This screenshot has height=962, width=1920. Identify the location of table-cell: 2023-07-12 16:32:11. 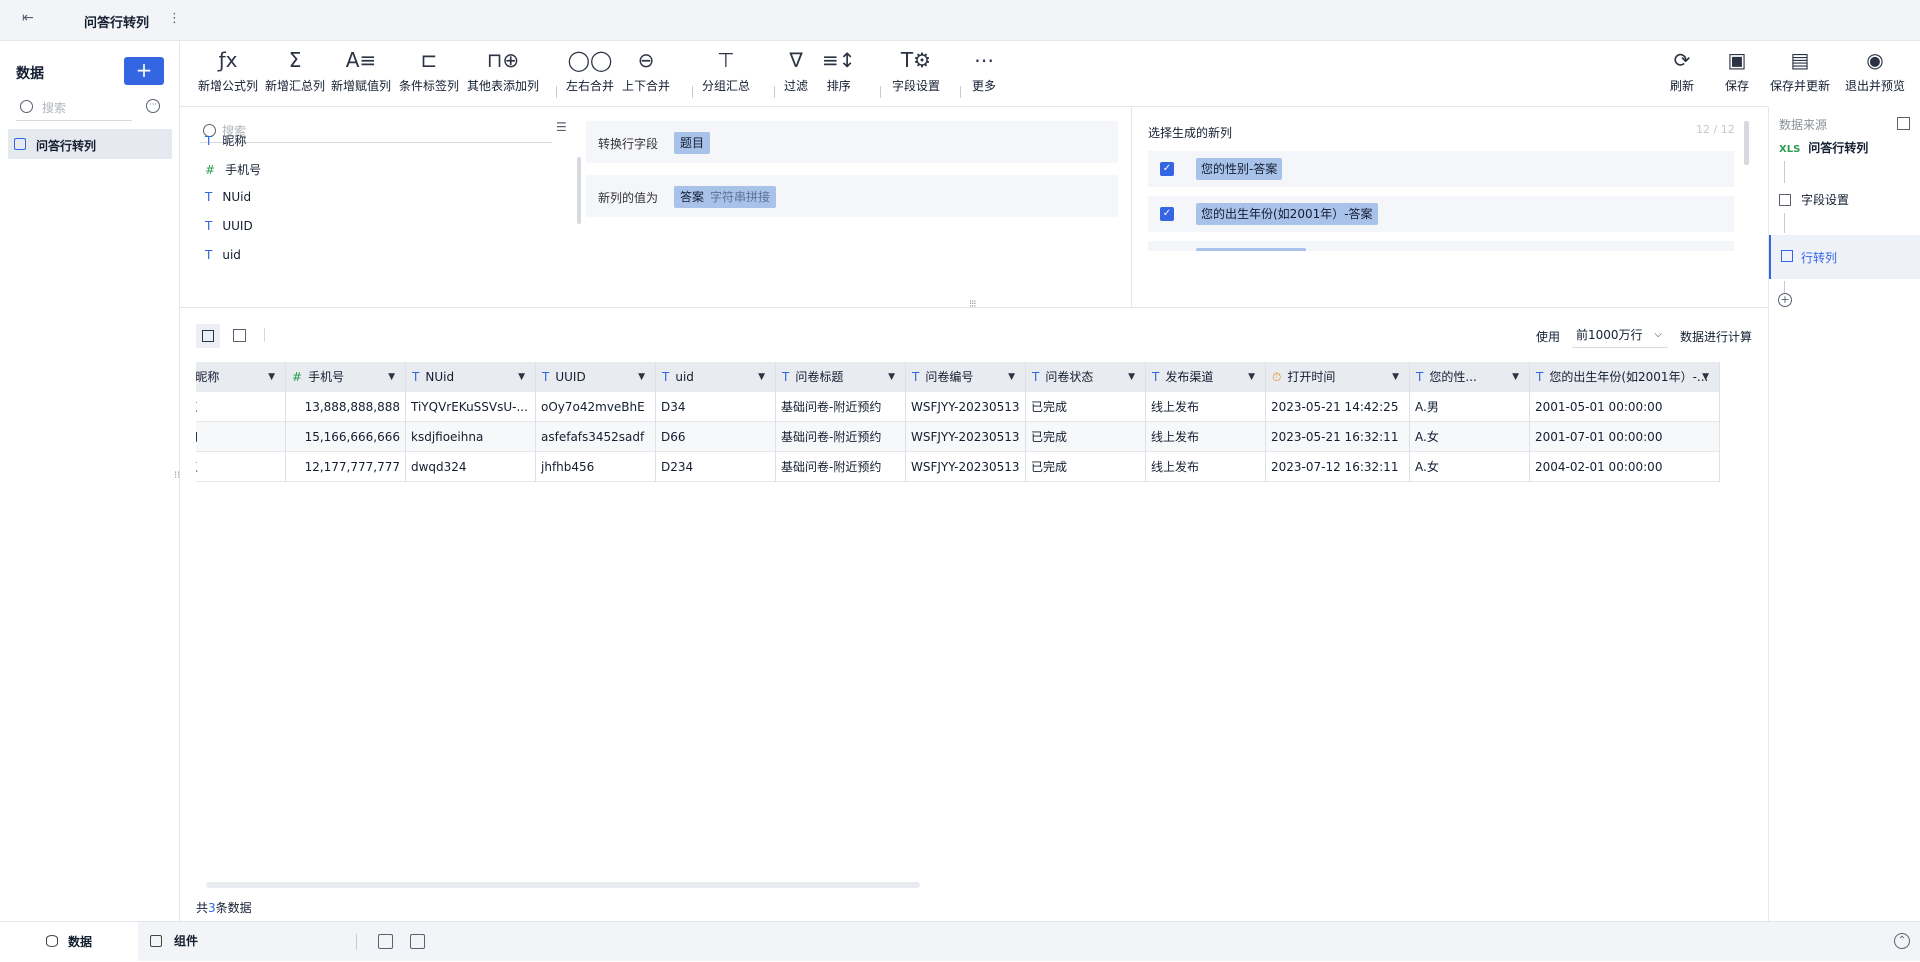
(1338, 467).